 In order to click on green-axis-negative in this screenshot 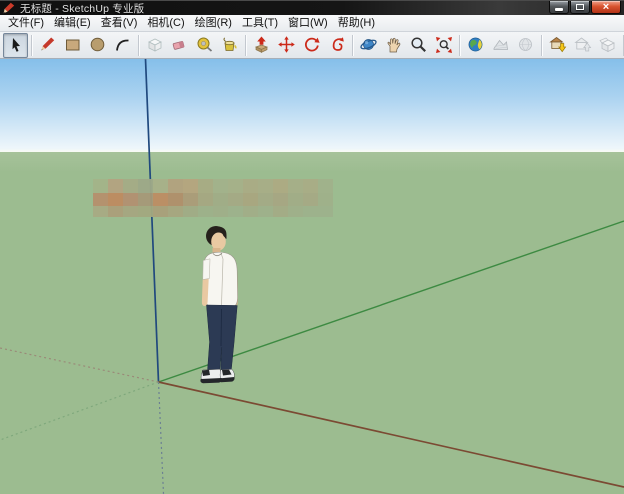, I will do `click(79, 411)`.